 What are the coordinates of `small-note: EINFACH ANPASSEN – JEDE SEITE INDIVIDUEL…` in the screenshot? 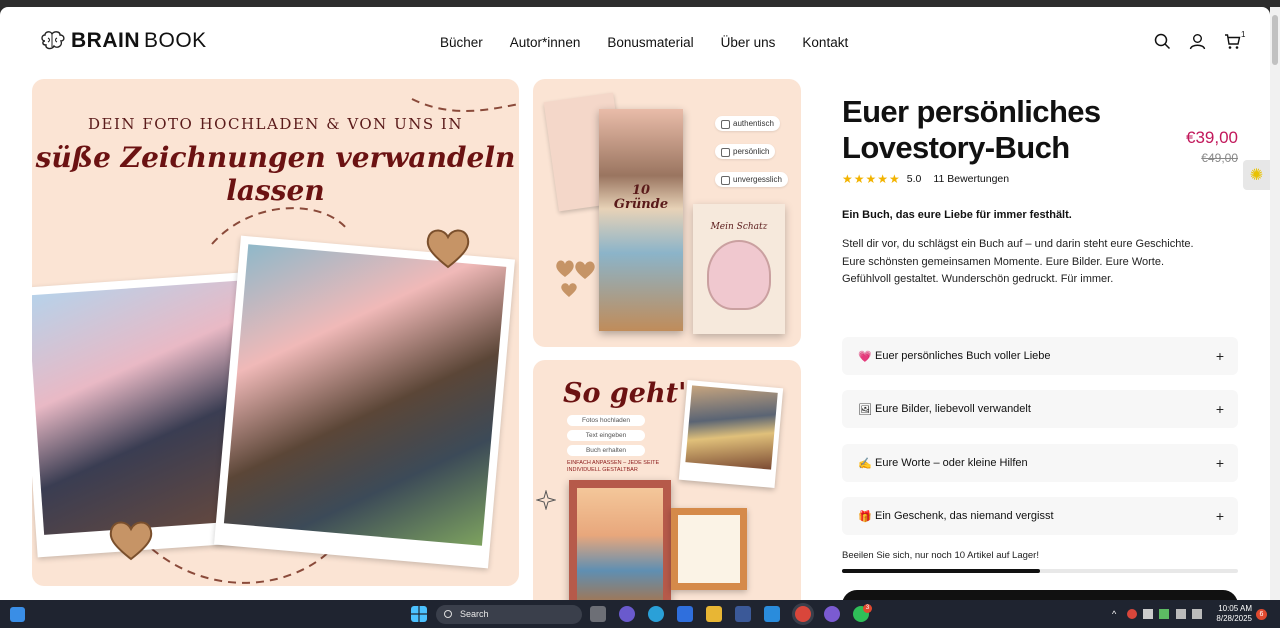 It's located at (613, 466).